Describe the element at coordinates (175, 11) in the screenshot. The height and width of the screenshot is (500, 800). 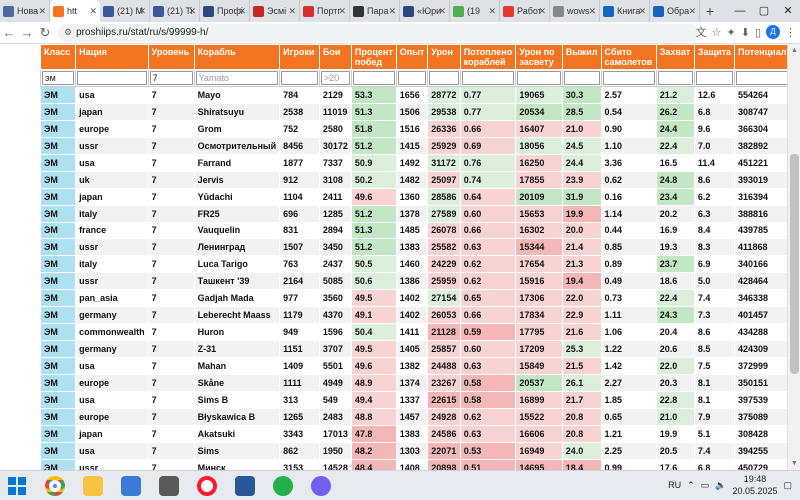
I see `browser-tab: (21) Ti ✕` at that location.